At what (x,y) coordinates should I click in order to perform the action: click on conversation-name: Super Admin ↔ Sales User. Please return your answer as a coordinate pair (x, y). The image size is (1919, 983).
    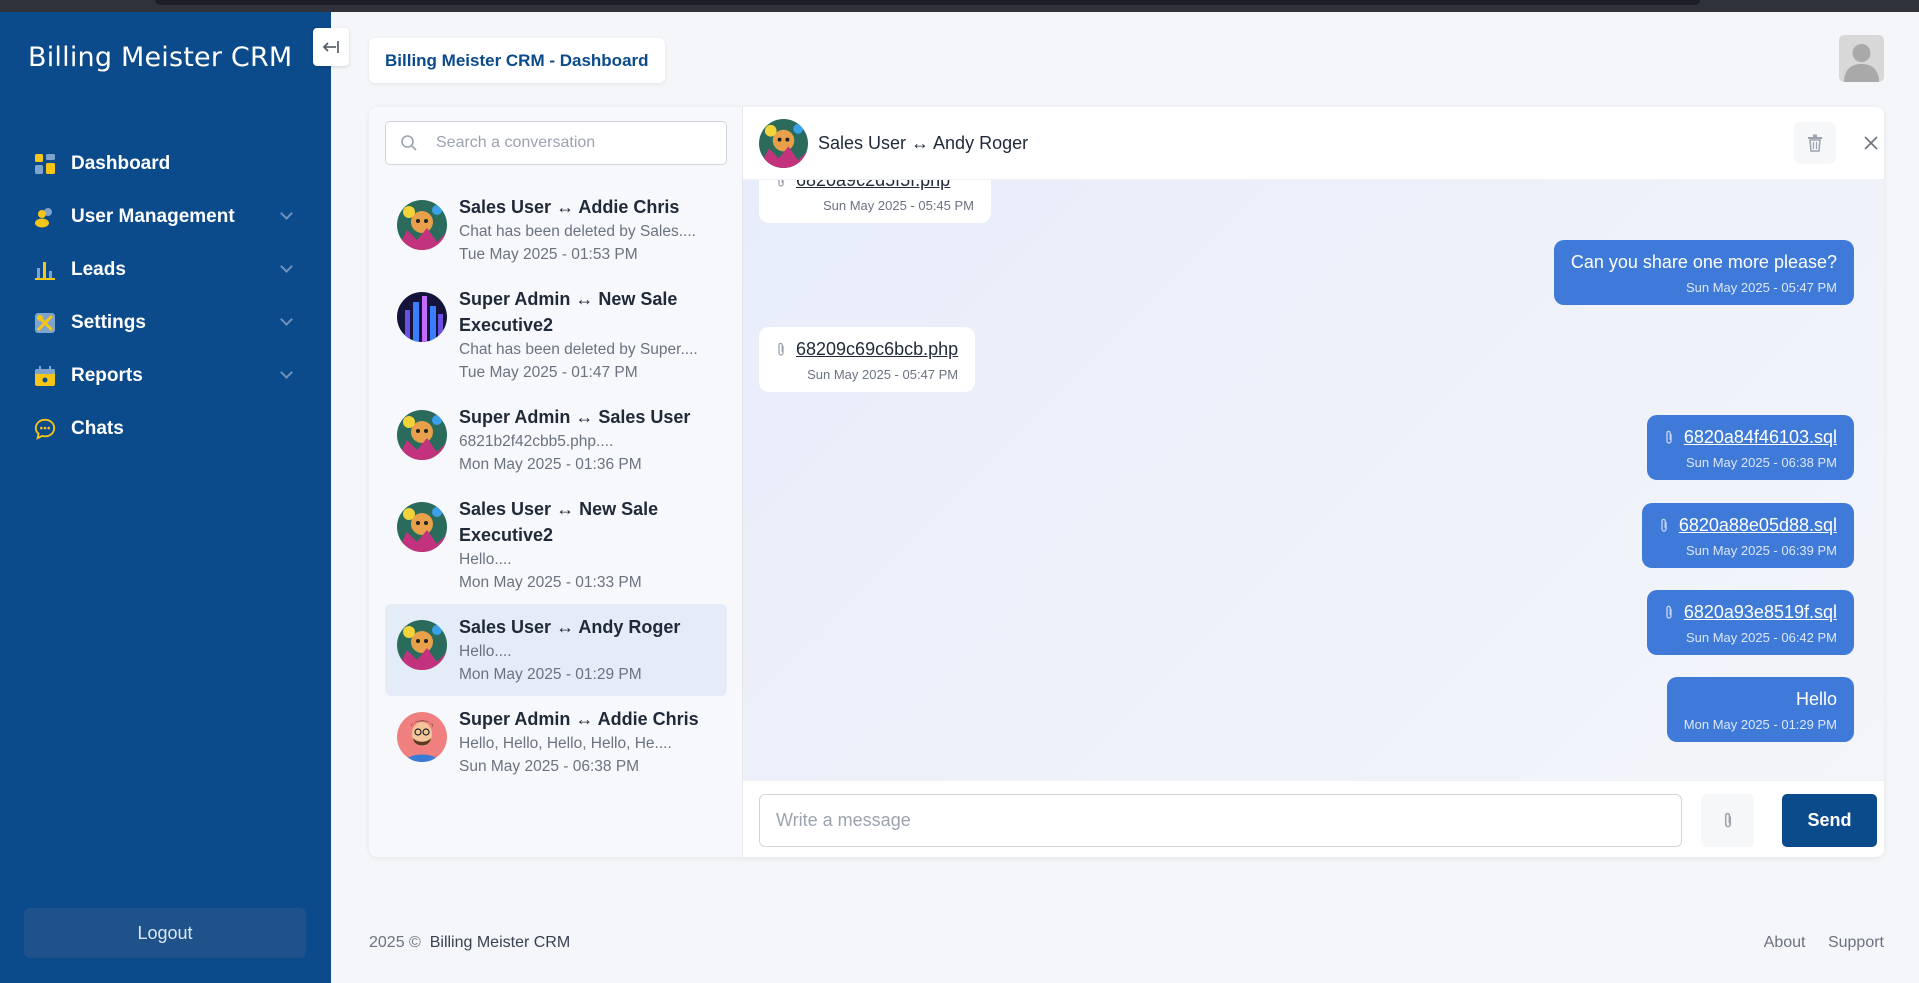
    Looking at the image, I should click on (575, 417).